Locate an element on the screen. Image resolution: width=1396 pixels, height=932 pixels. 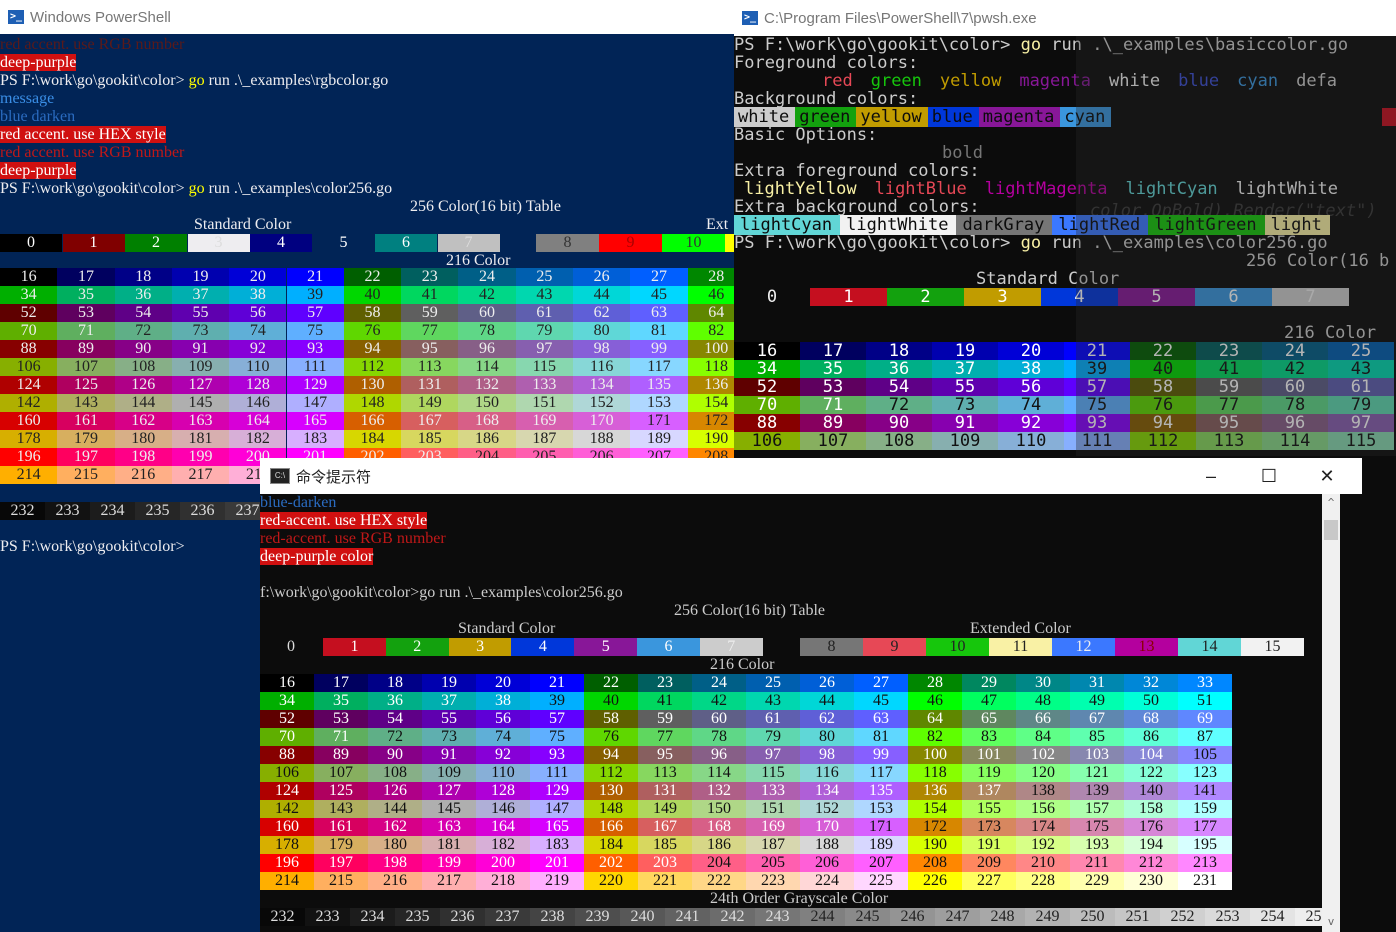
color-swatch: 144 is located at coordinates (143, 403).